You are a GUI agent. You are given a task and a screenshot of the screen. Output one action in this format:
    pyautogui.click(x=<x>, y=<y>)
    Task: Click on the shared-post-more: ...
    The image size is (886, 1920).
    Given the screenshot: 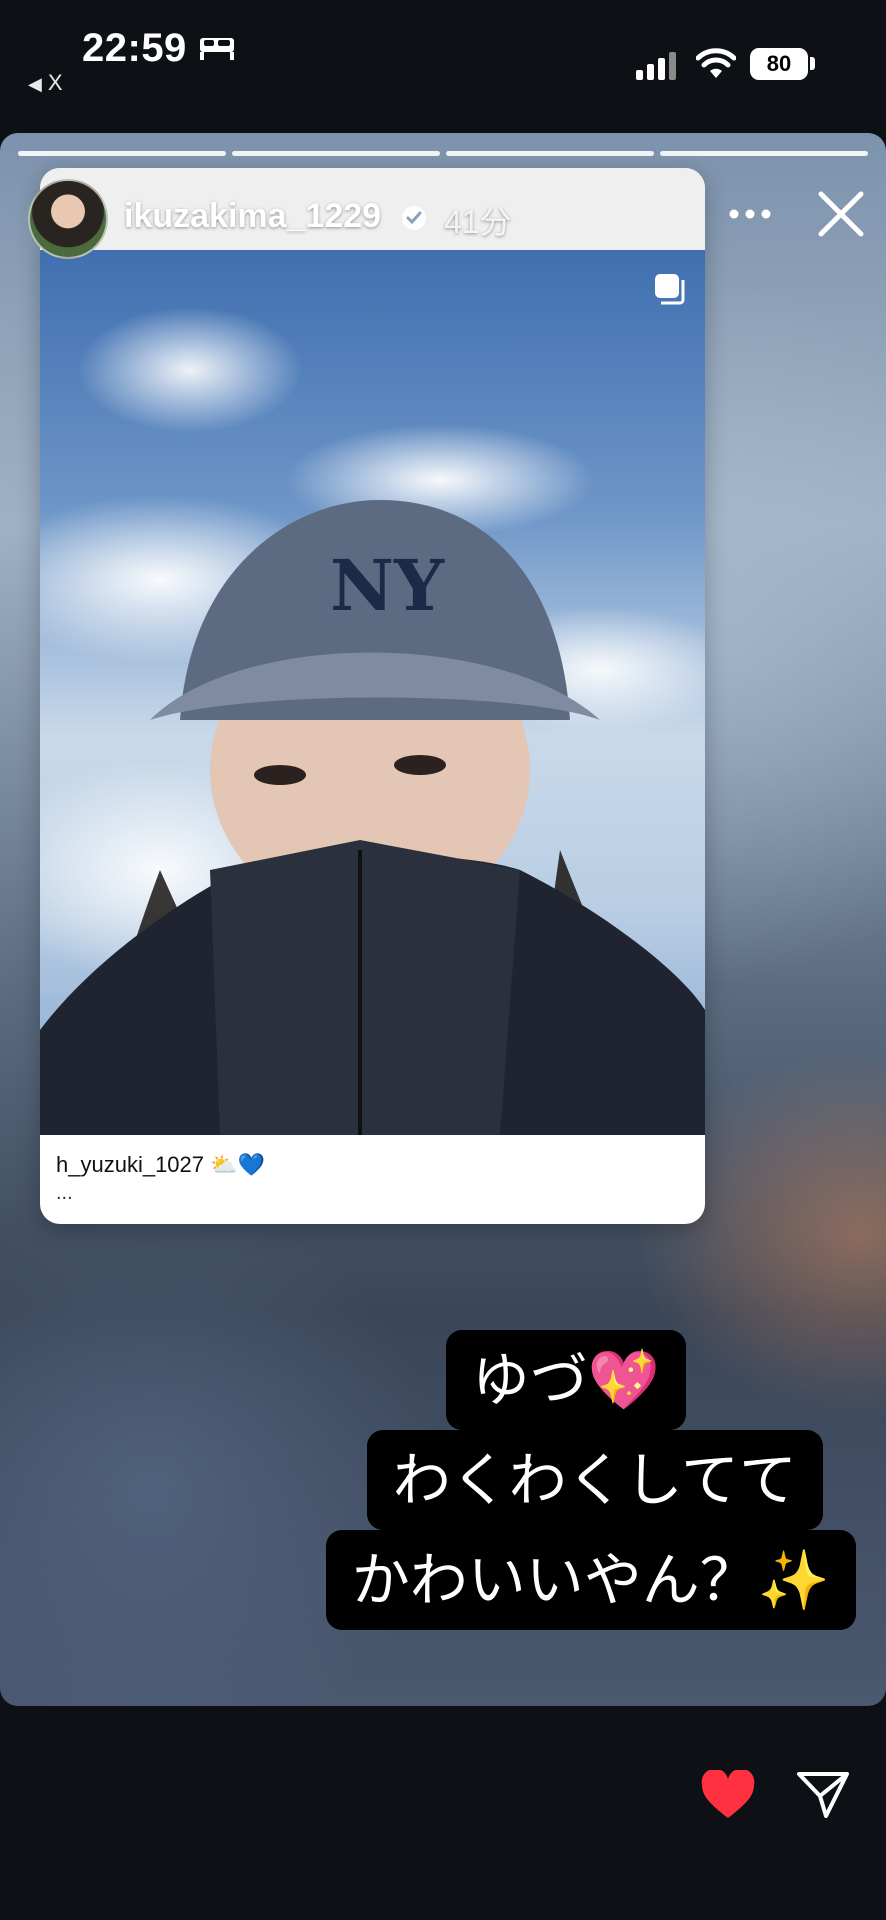 What is the action you would take?
    pyautogui.click(x=64, y=1193)
    